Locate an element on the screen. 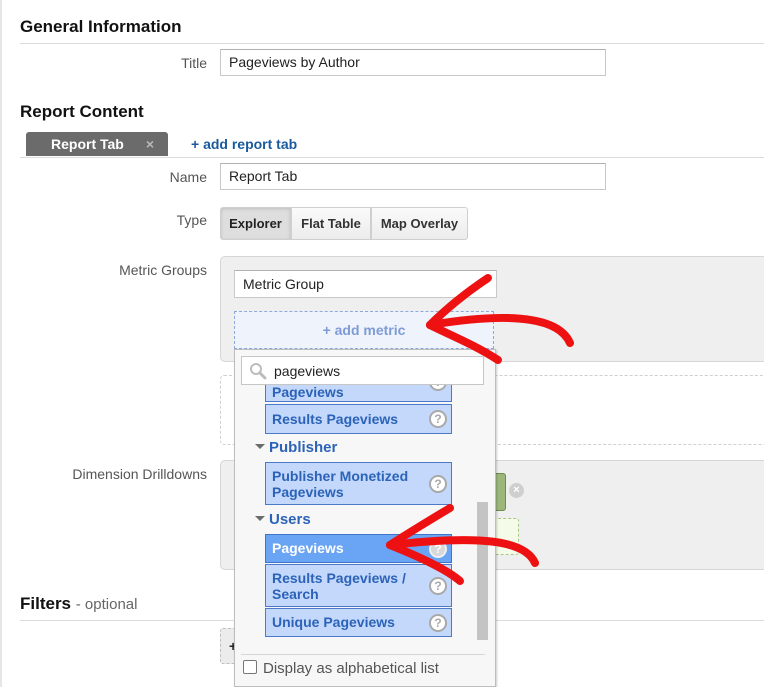 The height and width of the screenshot is (687, 764). general-information-heading: General Information is located at coordinates (101, 26).